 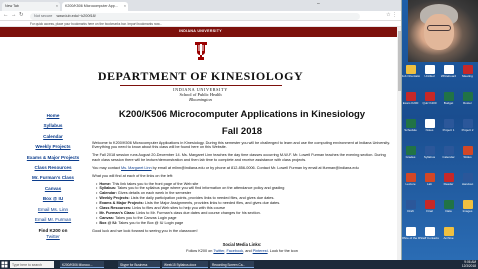 I want to click on clock-date: 12/3/2018, so click(x=468, y=265).